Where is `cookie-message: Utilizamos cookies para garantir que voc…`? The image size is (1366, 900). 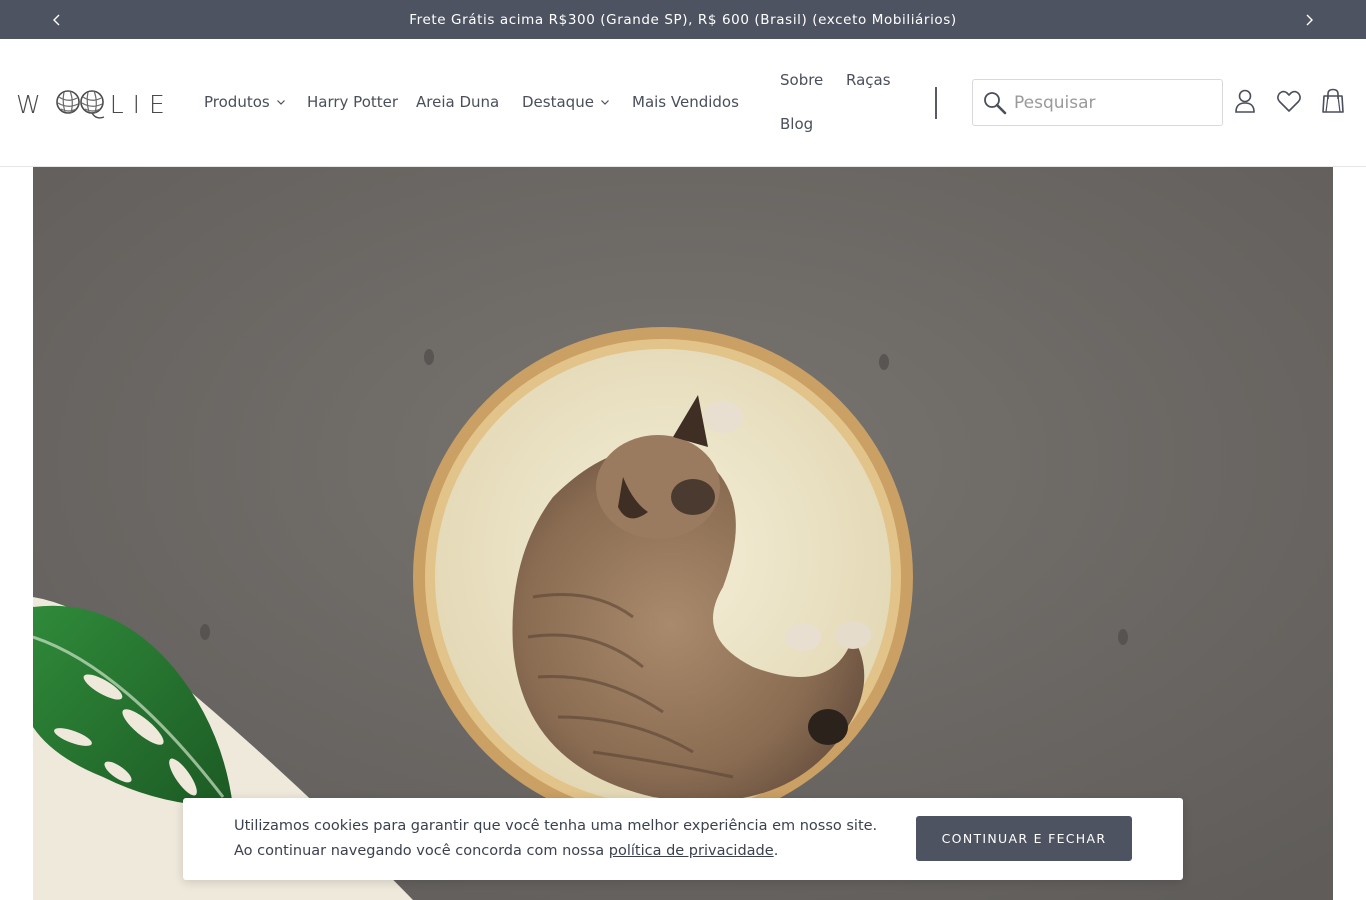
cookie-message: Utilizamos cookies para garantir que voc… is located at coordinates (564, 839).